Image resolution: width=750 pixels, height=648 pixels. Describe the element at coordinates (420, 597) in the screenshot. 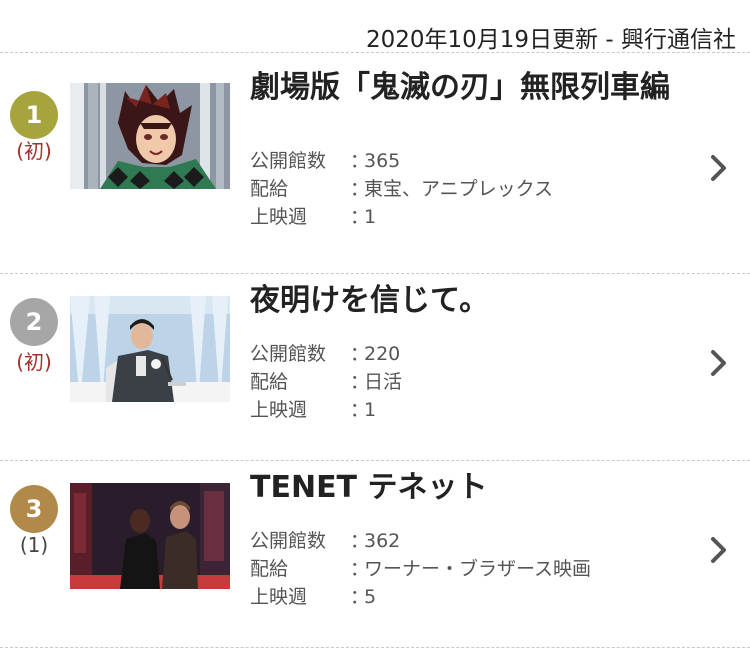

I see `weeks-row: 上映週 ：5` at that location.